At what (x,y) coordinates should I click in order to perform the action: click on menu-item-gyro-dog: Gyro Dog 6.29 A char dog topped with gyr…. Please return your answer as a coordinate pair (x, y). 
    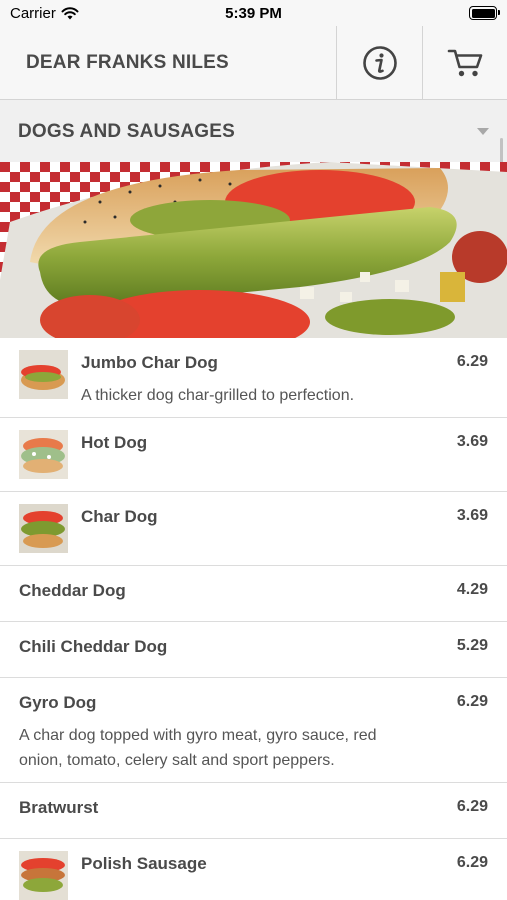
    Looking at the image, I should click on (253, 730).